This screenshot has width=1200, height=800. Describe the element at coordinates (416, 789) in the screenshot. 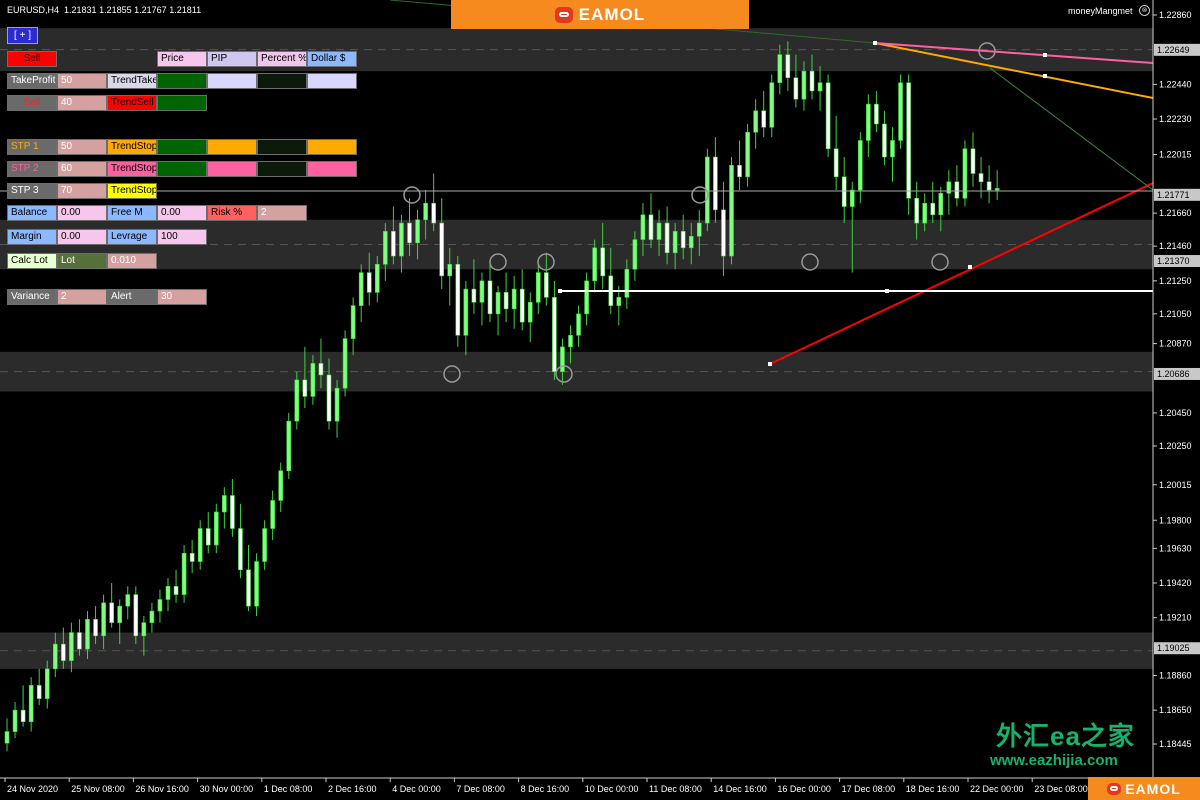

I see `time-tick-label: 4 Dec 00:00` at that location.